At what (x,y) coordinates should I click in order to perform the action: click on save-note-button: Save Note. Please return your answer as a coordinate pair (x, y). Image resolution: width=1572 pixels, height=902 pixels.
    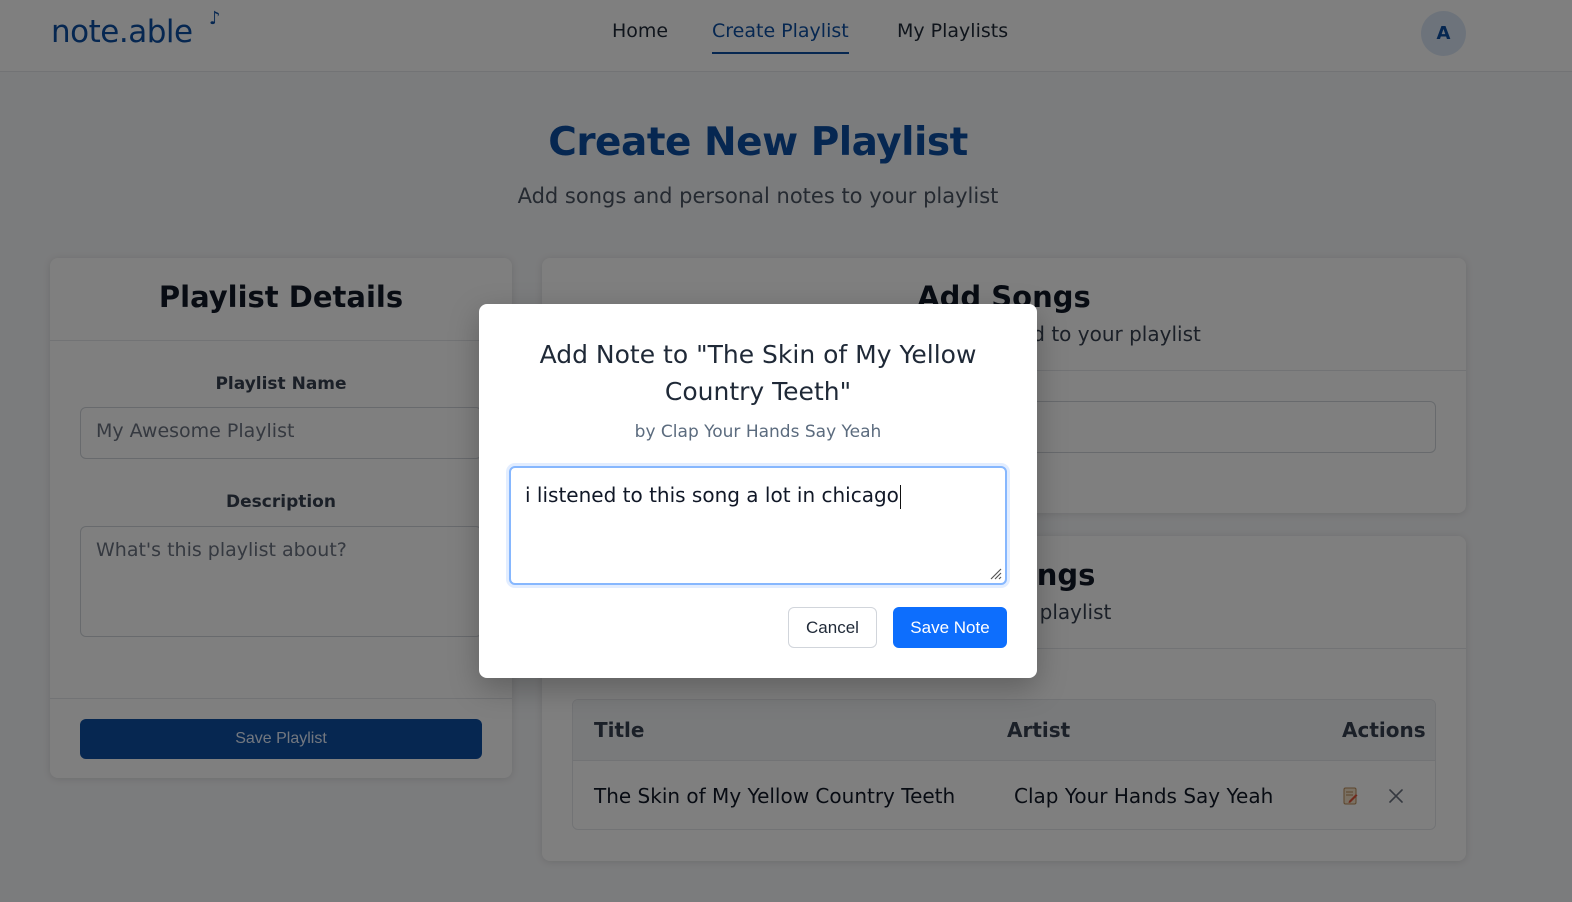
    Looking at the image, I should click on (950, 627).